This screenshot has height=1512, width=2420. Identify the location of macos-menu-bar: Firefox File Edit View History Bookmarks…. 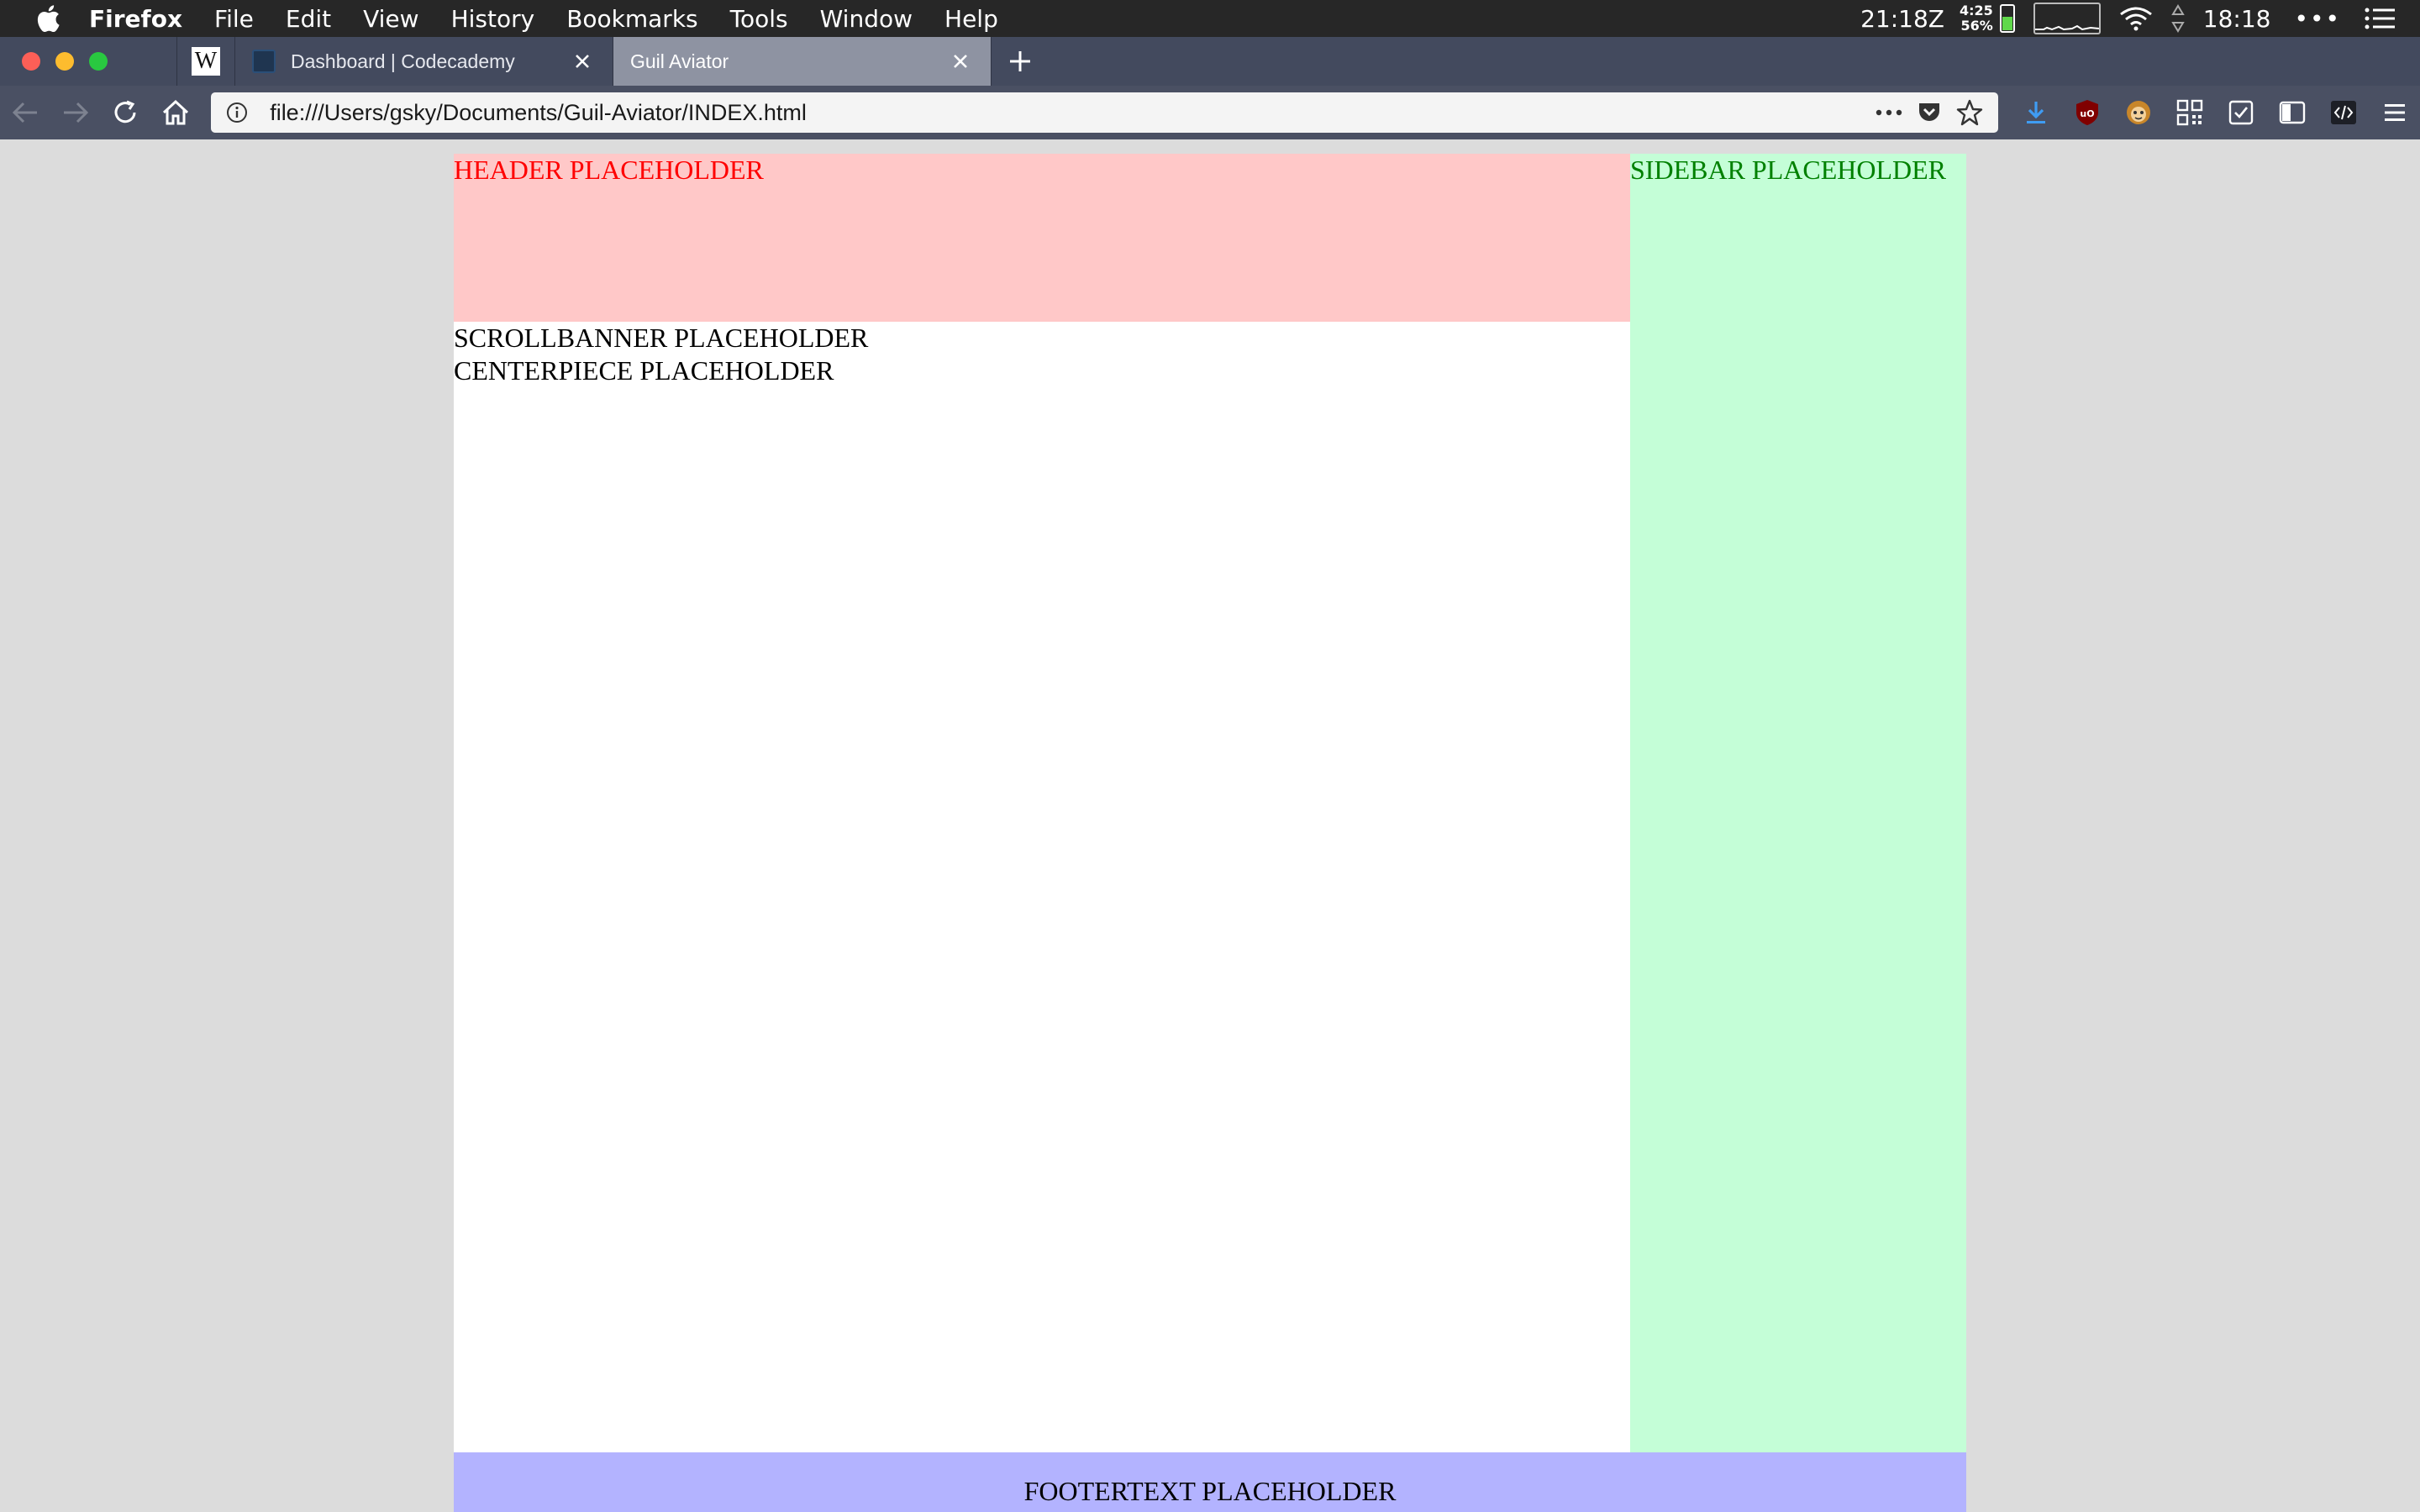
(1210, 18).